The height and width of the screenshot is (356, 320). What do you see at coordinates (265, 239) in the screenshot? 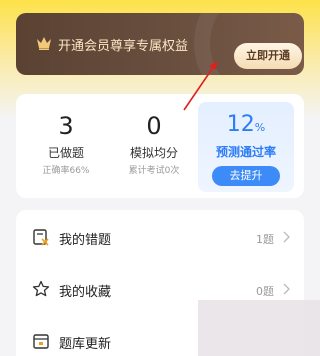
I see `menu-item-count: 1题` at bounding box center [265, 239].